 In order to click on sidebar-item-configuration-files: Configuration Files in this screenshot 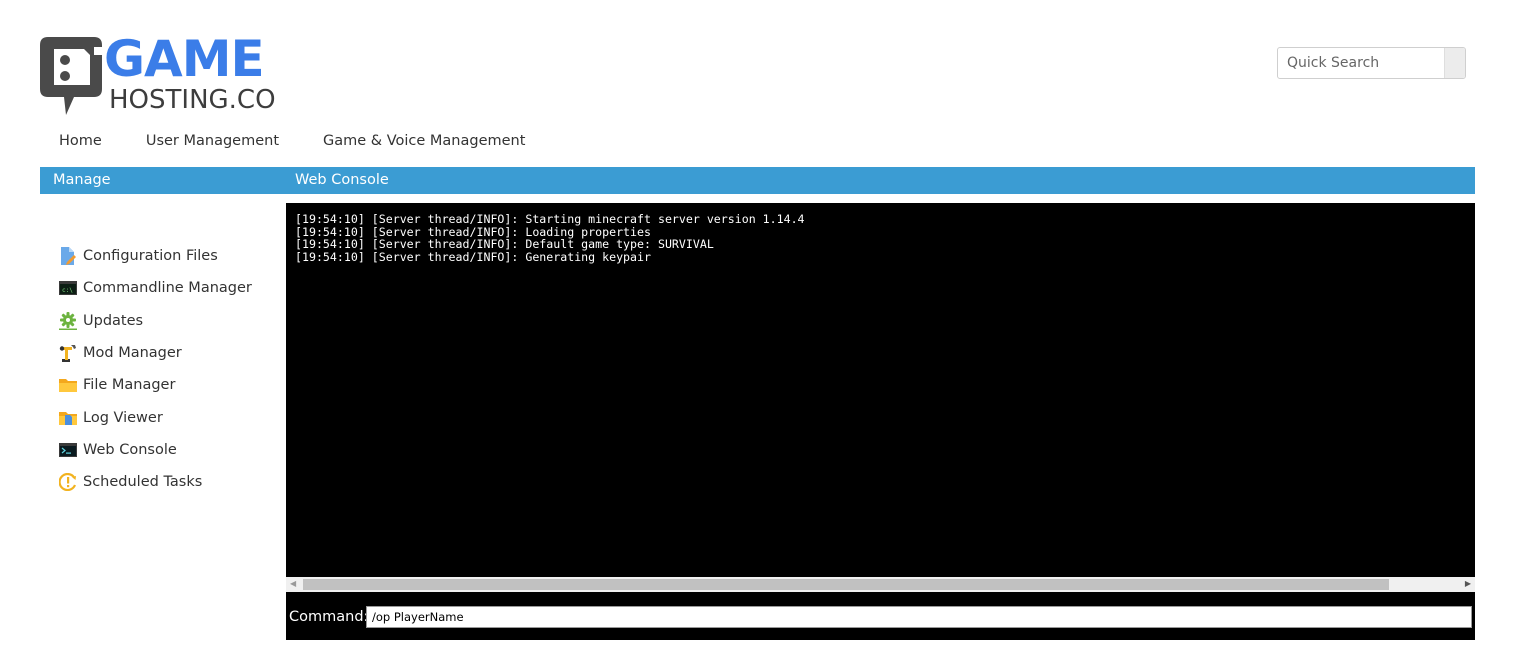, I will do `click(155, 256)`.